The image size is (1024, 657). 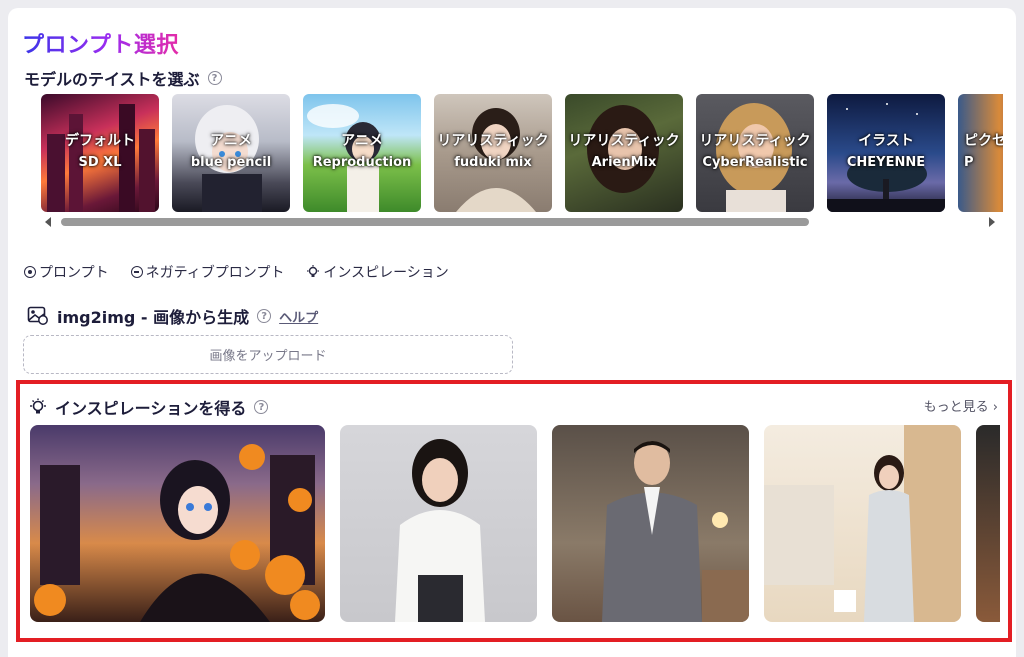 I want to click on model-card-cheyenne: イラスト CHEYENNE, so click(x=886, y=153).